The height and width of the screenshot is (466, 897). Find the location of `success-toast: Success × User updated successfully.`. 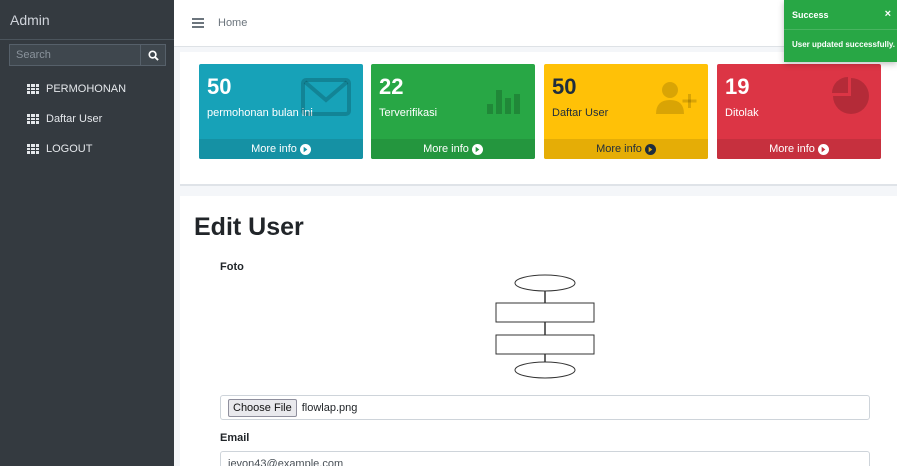

success-toast: Success × User updated successfully. is located at coordinates (840, 31).